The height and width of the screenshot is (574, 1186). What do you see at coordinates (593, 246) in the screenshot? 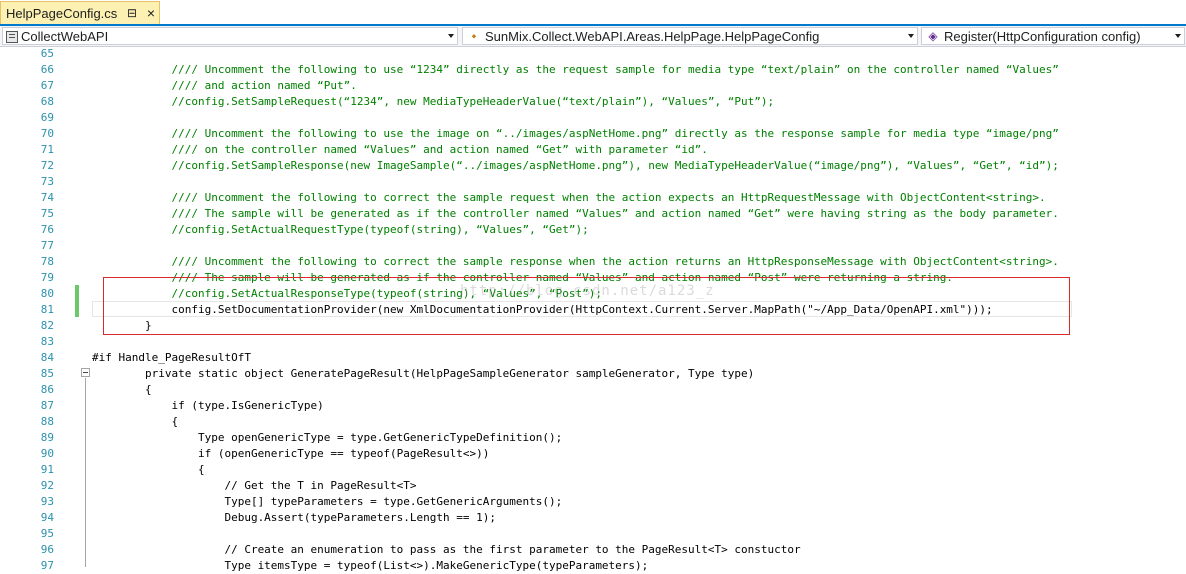
I see `code-line: 77` at bounding box center [593, 246].